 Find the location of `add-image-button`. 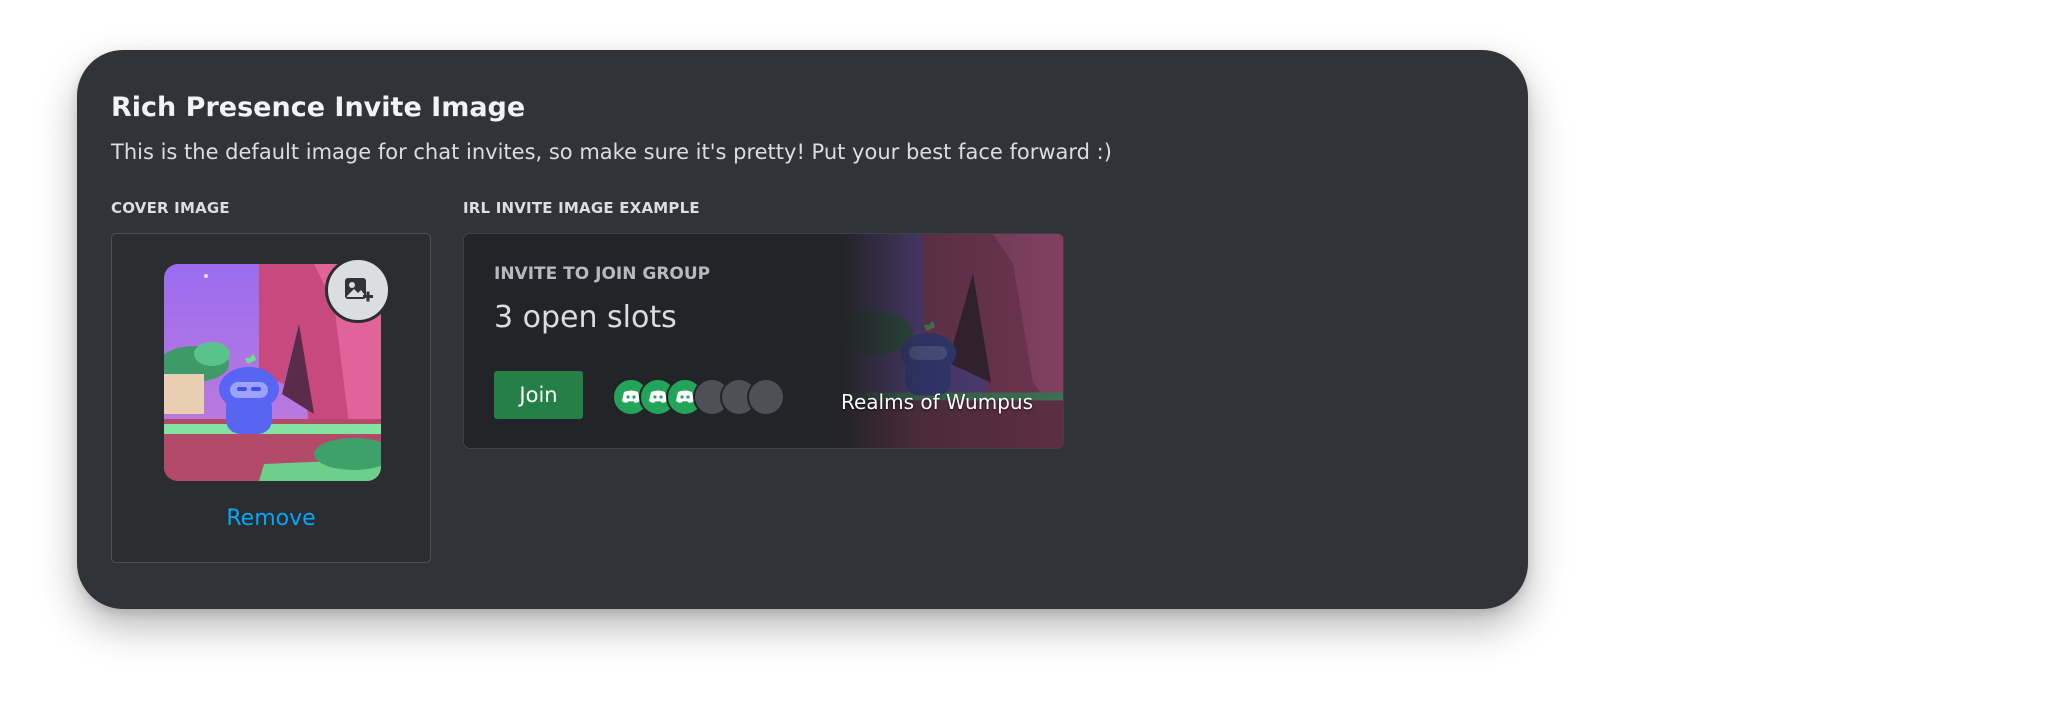

add-image-button is located at coordinates (358, 290).